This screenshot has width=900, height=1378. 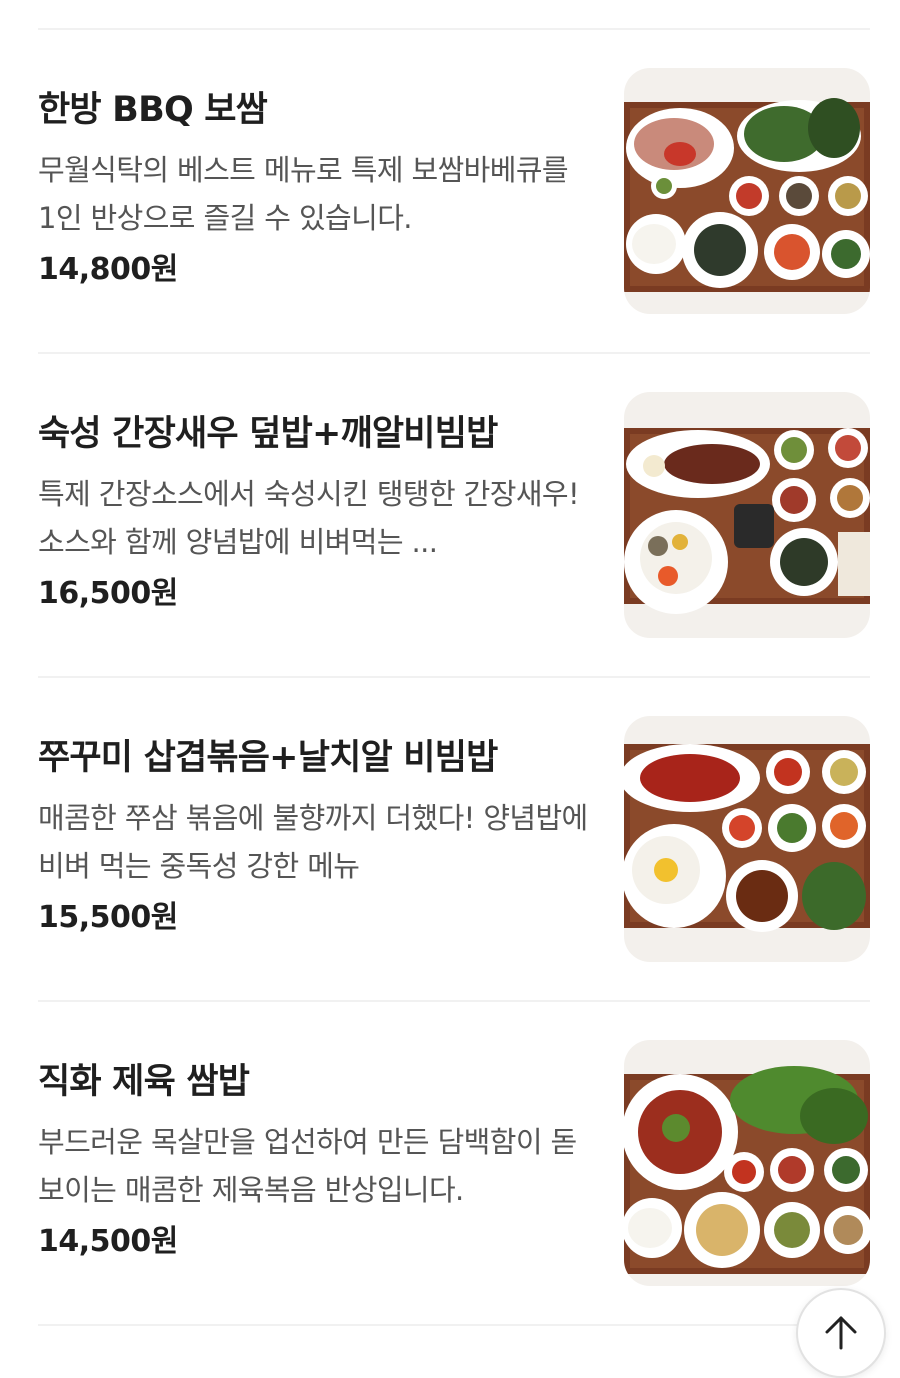 What do you see at coordinates (108, 917) in the screenshot?
I see `menu-item-price: 15,500원` at bounding box center [108, 917].